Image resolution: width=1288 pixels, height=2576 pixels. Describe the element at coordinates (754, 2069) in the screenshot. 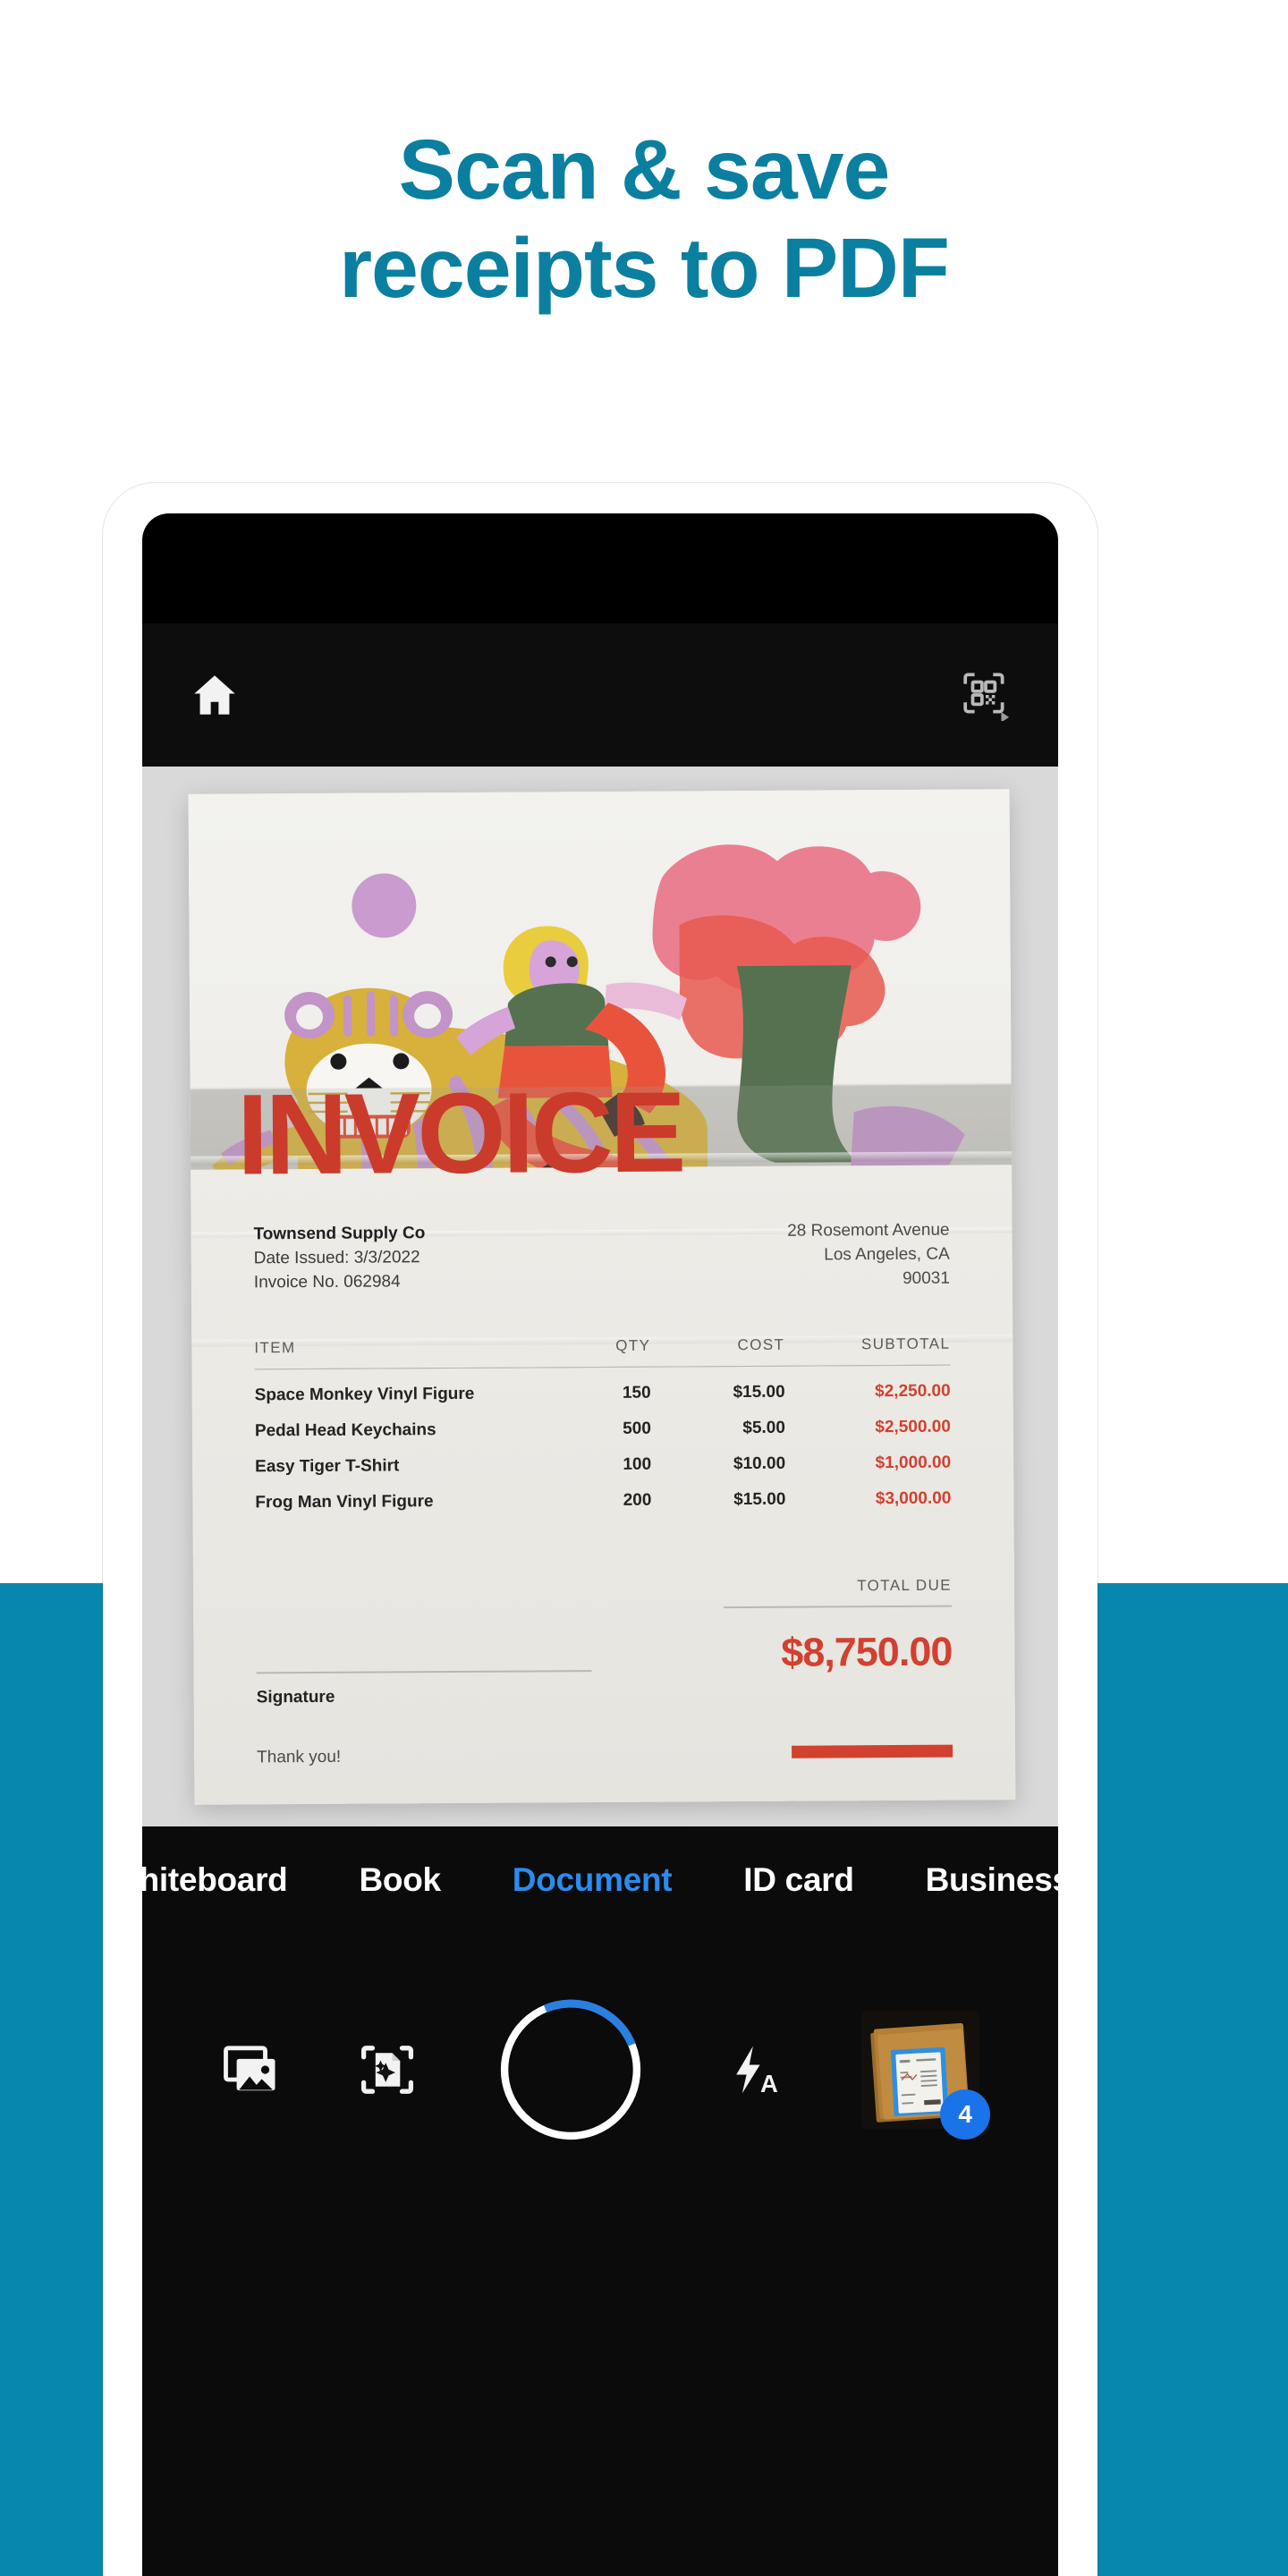

I see `flash-auto-icon: A` at that location.